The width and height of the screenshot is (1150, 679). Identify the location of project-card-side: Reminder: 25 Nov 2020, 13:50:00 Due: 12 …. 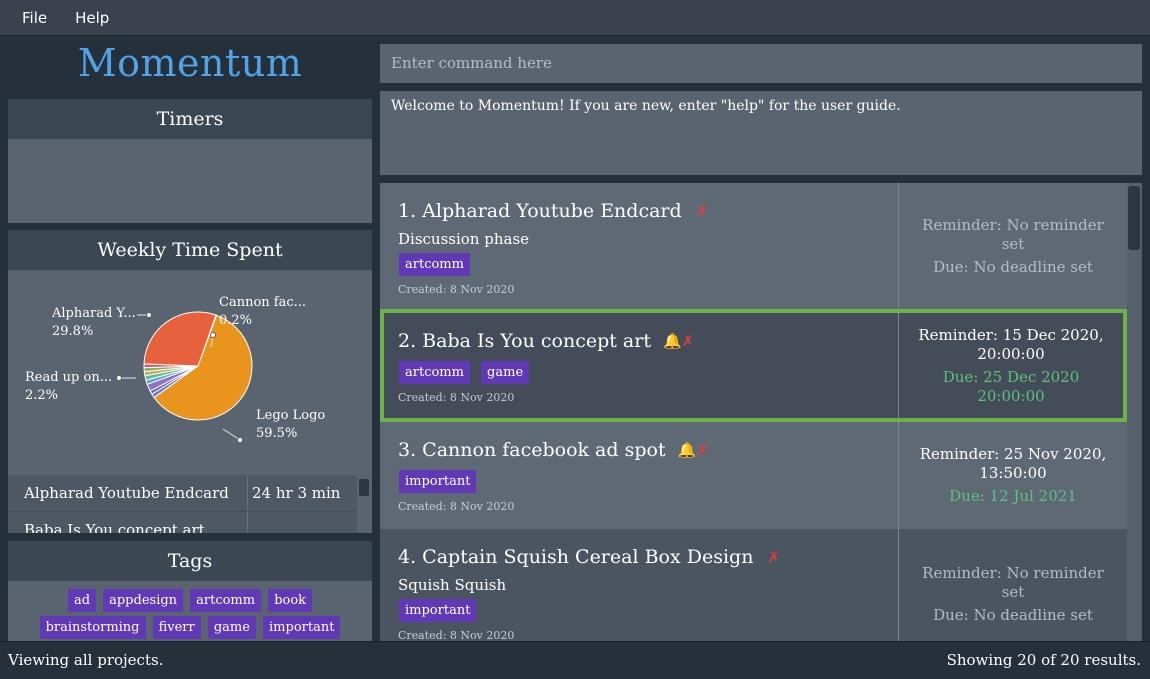
(1012, 475).